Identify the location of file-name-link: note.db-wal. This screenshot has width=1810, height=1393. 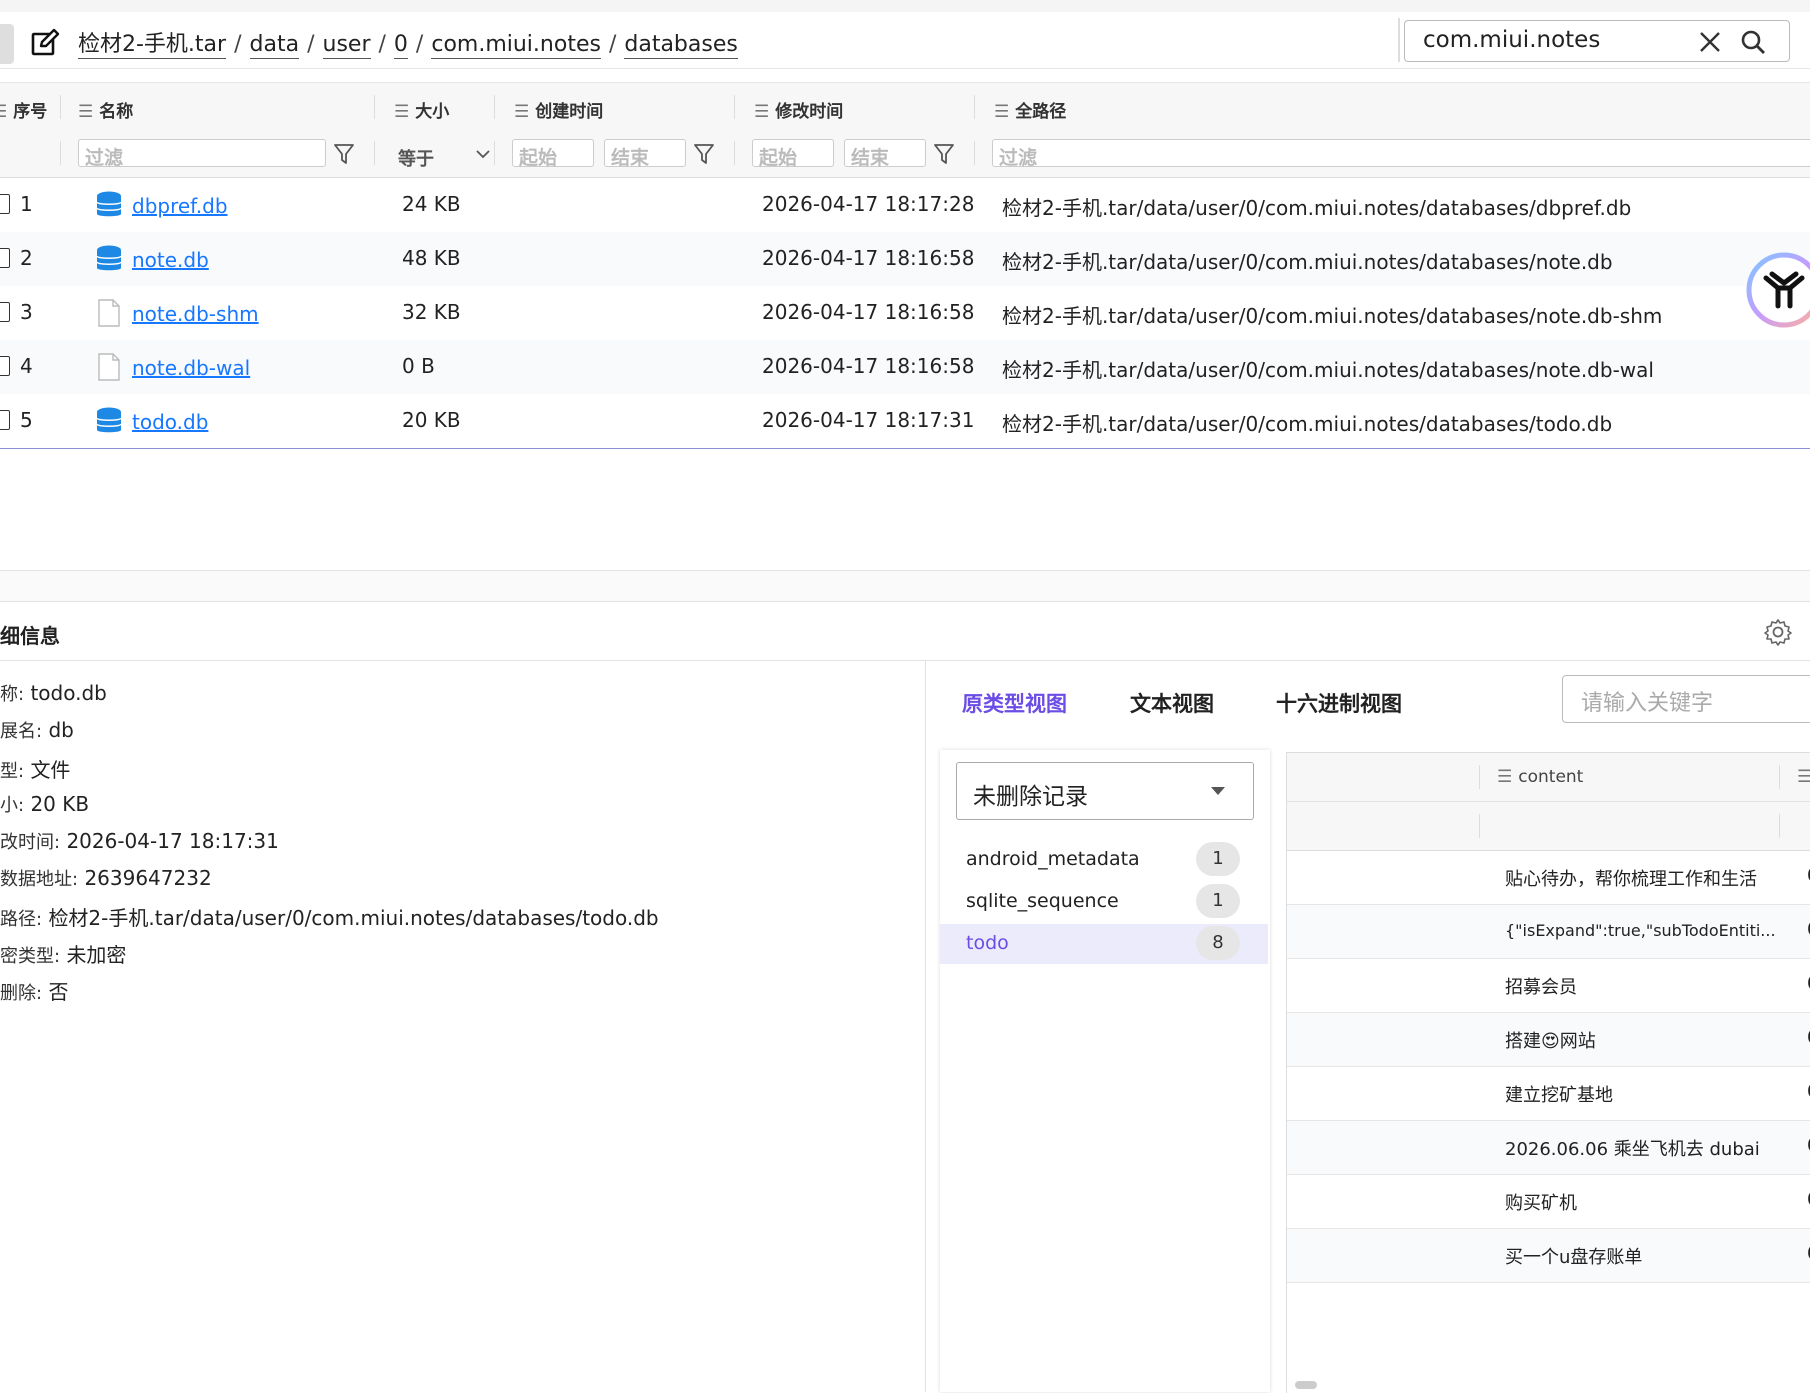
(191, 368).